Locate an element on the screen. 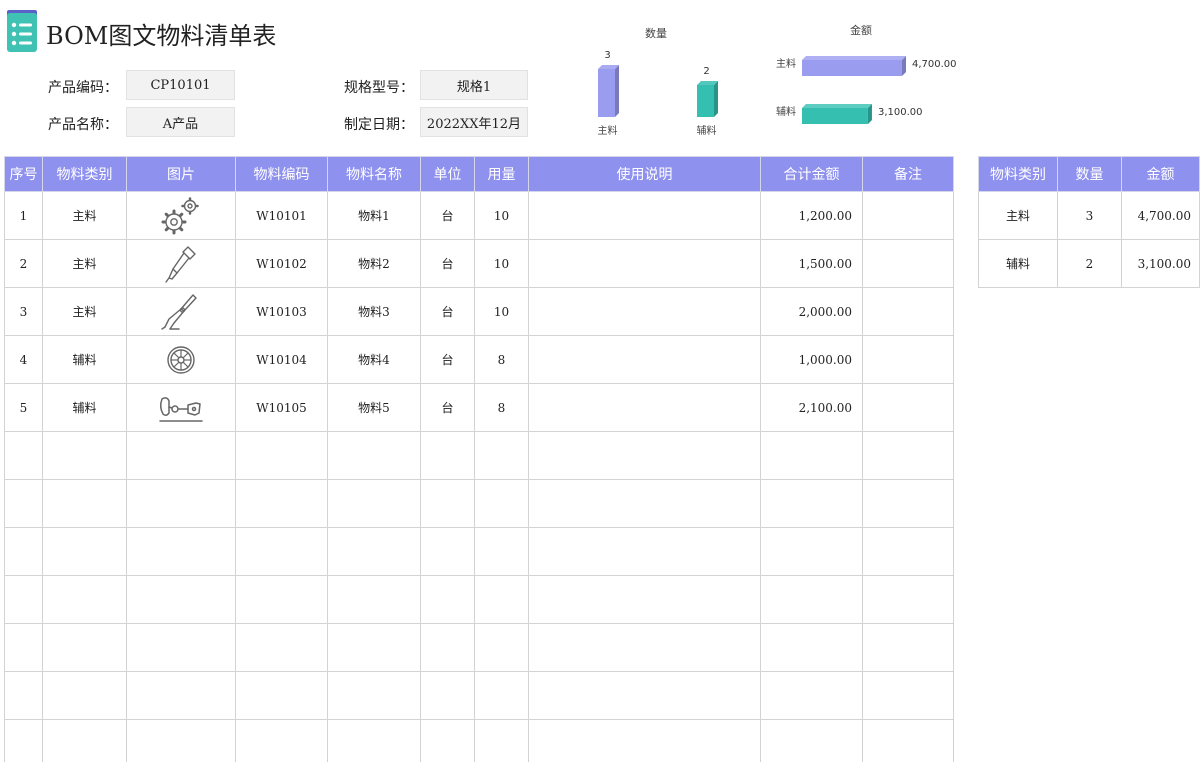 This screenshot has width=1200, height=762. cell-name: 物料3 is located at coordinates (374, 311).